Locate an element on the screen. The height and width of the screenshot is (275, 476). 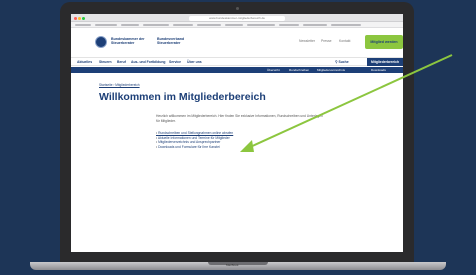
nav-item-steuern: Steuern is located at coordinates (105, 62).